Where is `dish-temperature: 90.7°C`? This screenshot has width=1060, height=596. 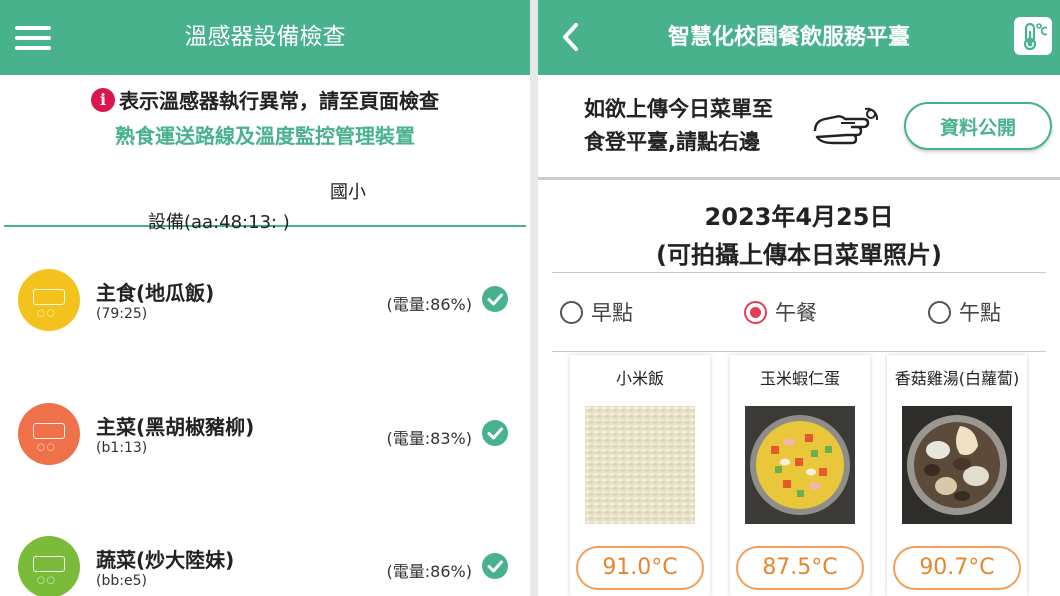 dish-temperature: 90.7°C is located at coordinates (957, 568).